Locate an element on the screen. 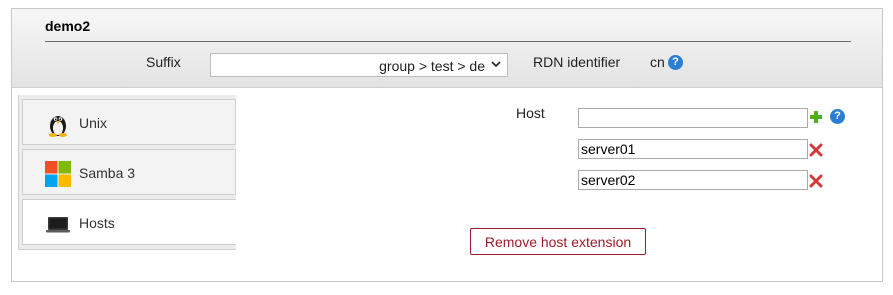 This screenshot has width=893, height=295. rdn-identifier-value: cn is located at coordinates (657, 62).